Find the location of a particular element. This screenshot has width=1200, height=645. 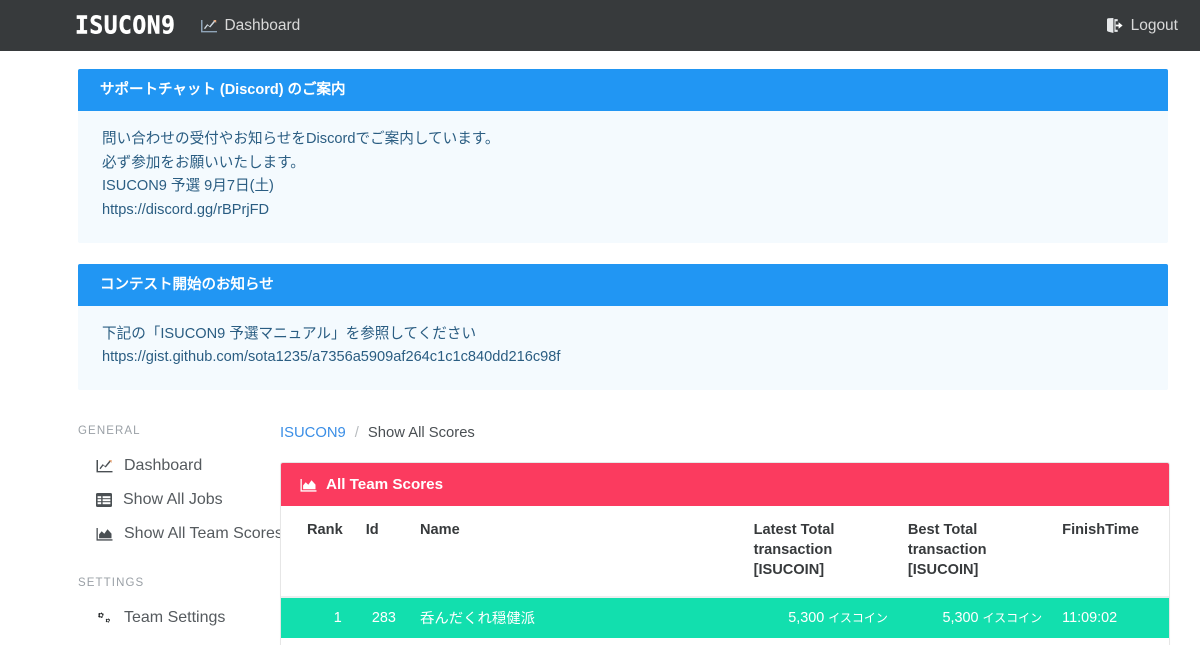

sidebar-item-show-all-jobs: Show All Jobs is located at coordinates (179, 500).